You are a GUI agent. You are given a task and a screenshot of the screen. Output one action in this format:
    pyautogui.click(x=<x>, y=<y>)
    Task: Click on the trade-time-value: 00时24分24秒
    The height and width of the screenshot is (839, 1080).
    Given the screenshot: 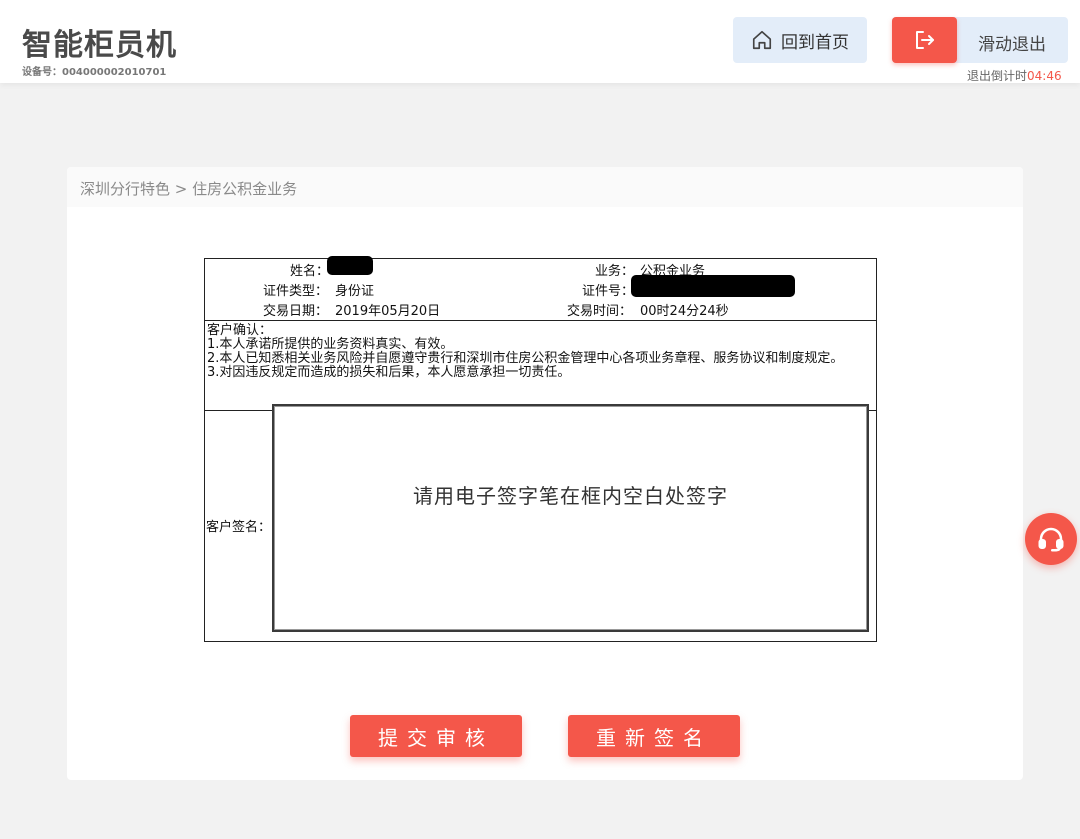 What is the action you would take?
    pyautogui.click(x=684, y=311)
    